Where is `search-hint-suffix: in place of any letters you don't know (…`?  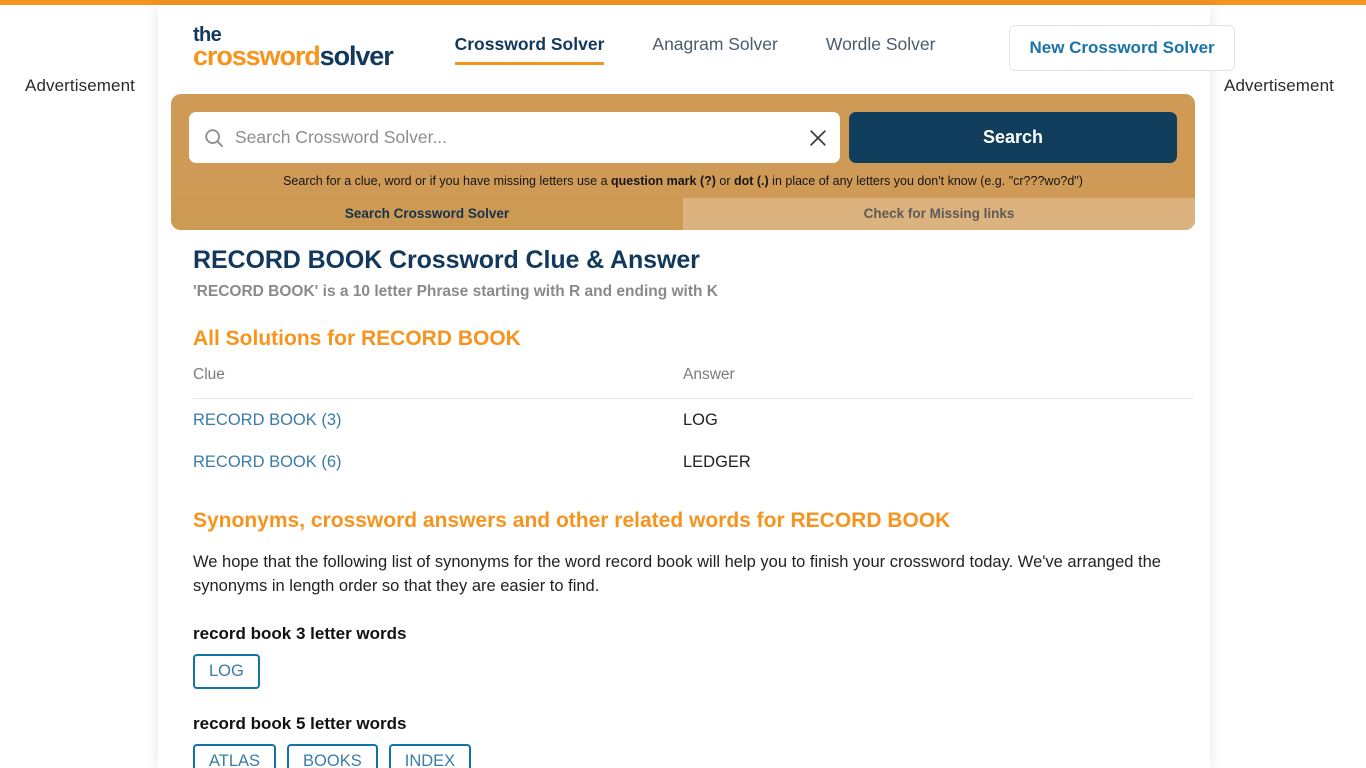 search-hint-suffix: in place of any letters you don't know (… is located at coordinates (925, 181).